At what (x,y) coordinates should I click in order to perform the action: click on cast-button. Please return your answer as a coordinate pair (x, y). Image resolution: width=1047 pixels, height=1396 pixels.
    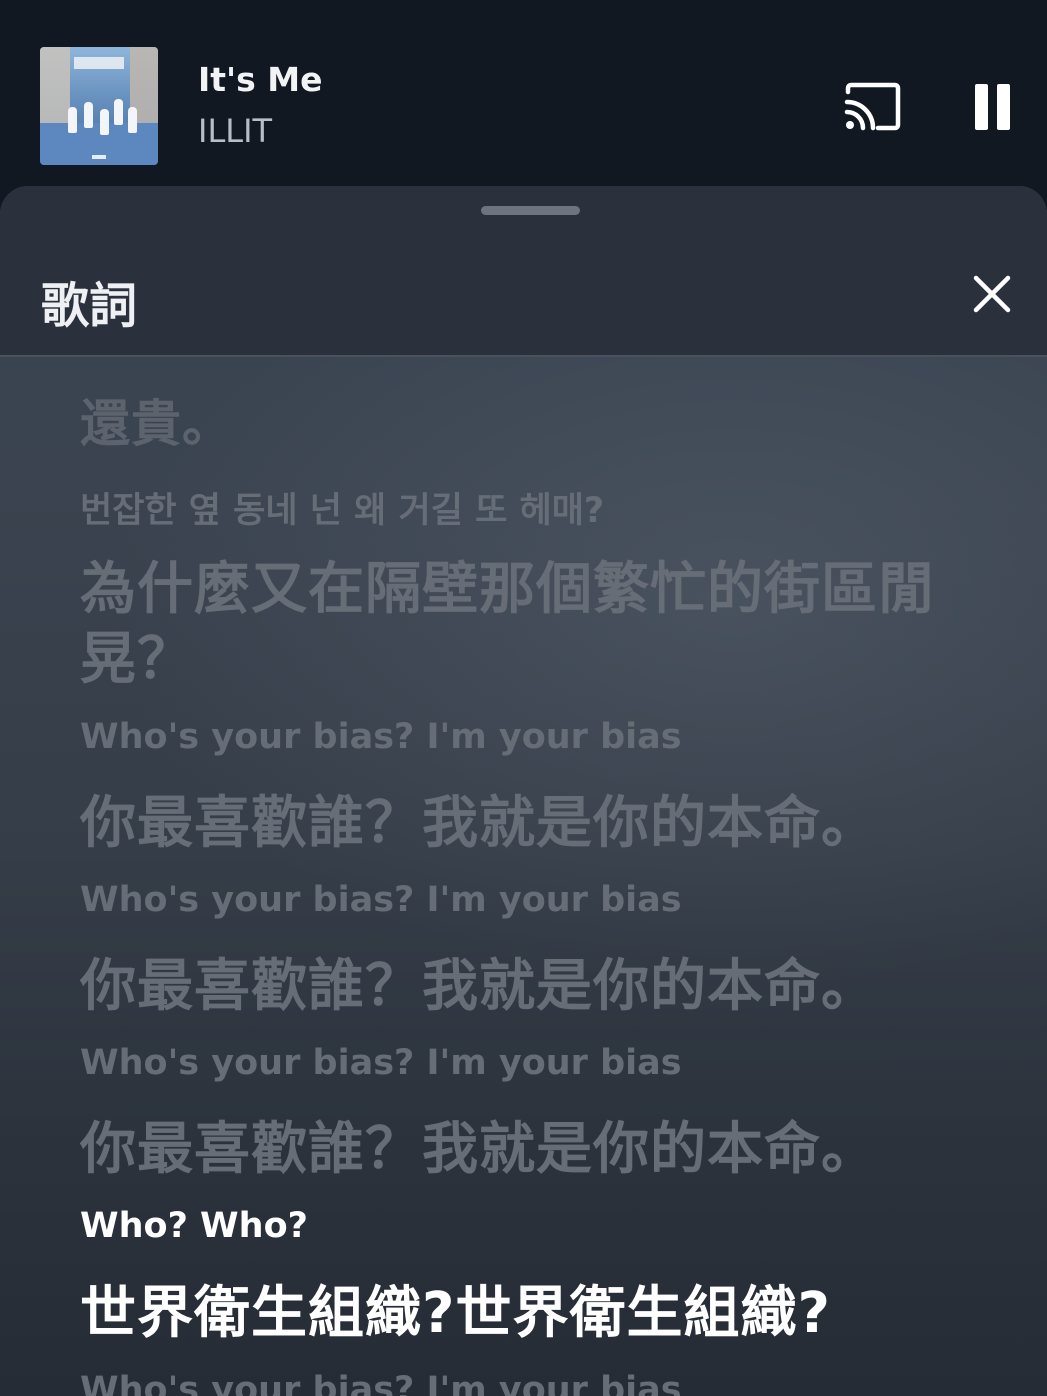
    Looking at the image, I should click on (873, 107).